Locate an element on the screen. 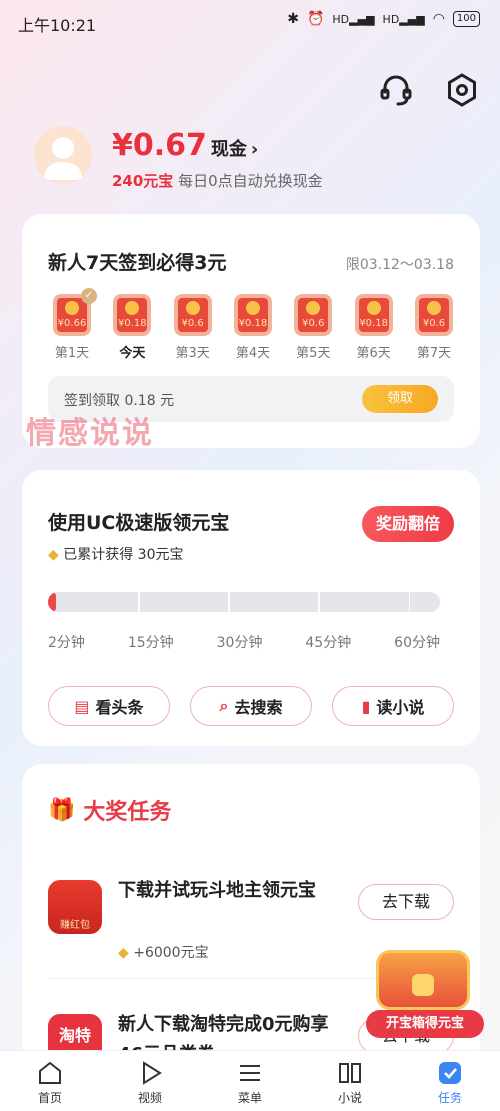  news-icon: ▤ is located at coordinates (82, 706).